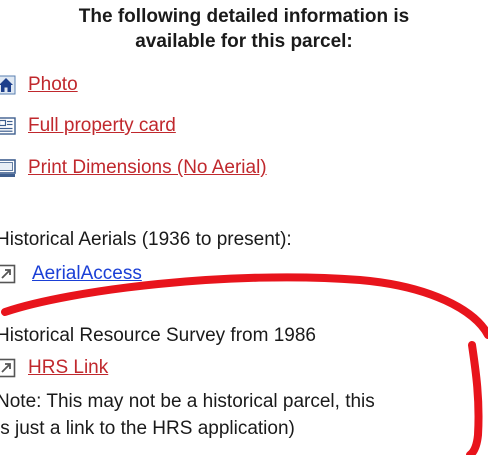 This screenshot has height=455, width=488. What do you see at coordinates (158, 335) in the screenshot?
I see `historical-survey-label: Historical Resource Survey from 1986` at bounding box center [158, 335].